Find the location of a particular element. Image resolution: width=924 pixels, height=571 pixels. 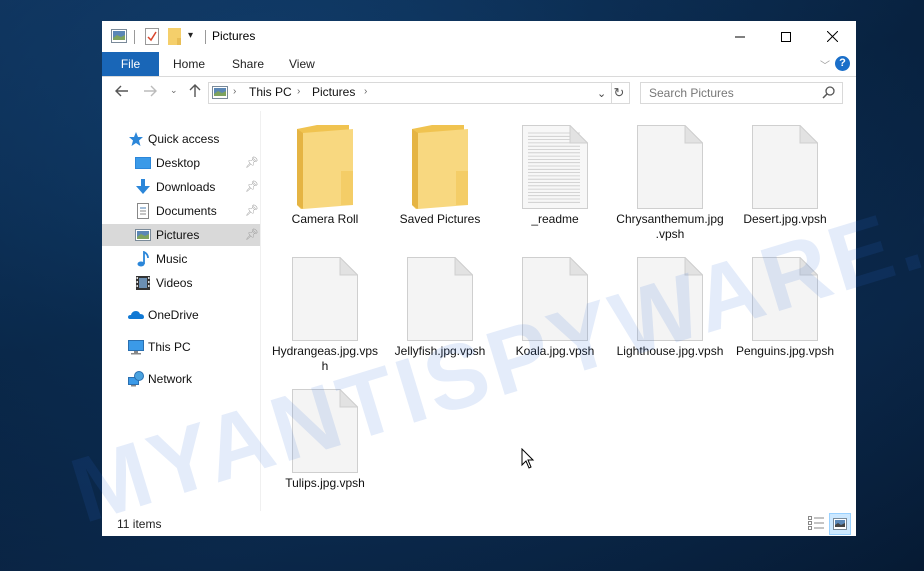

cloud-icon is located at coordinates (136, 315).